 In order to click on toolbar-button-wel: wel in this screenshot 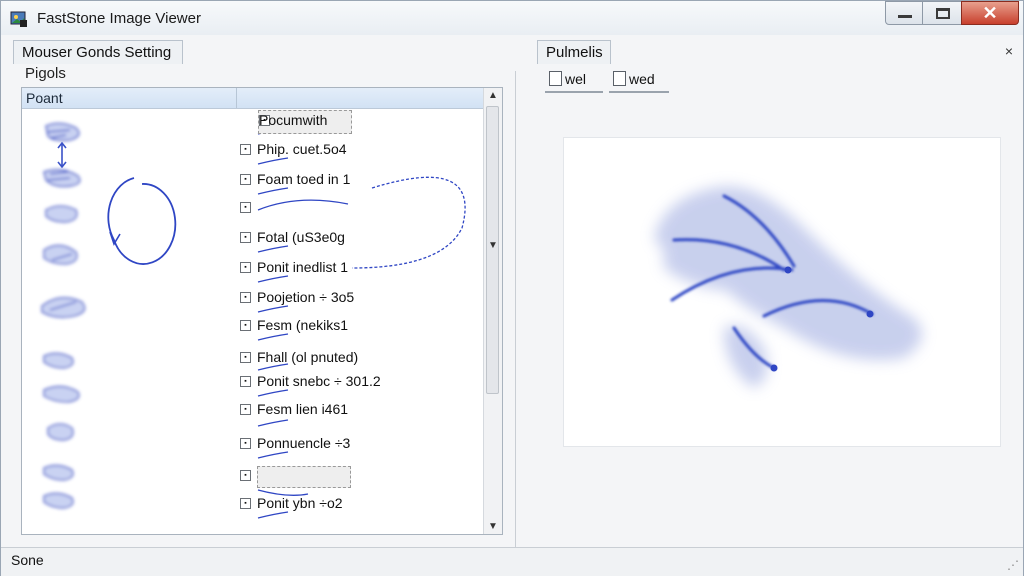, I will do `click(574, 82)`.